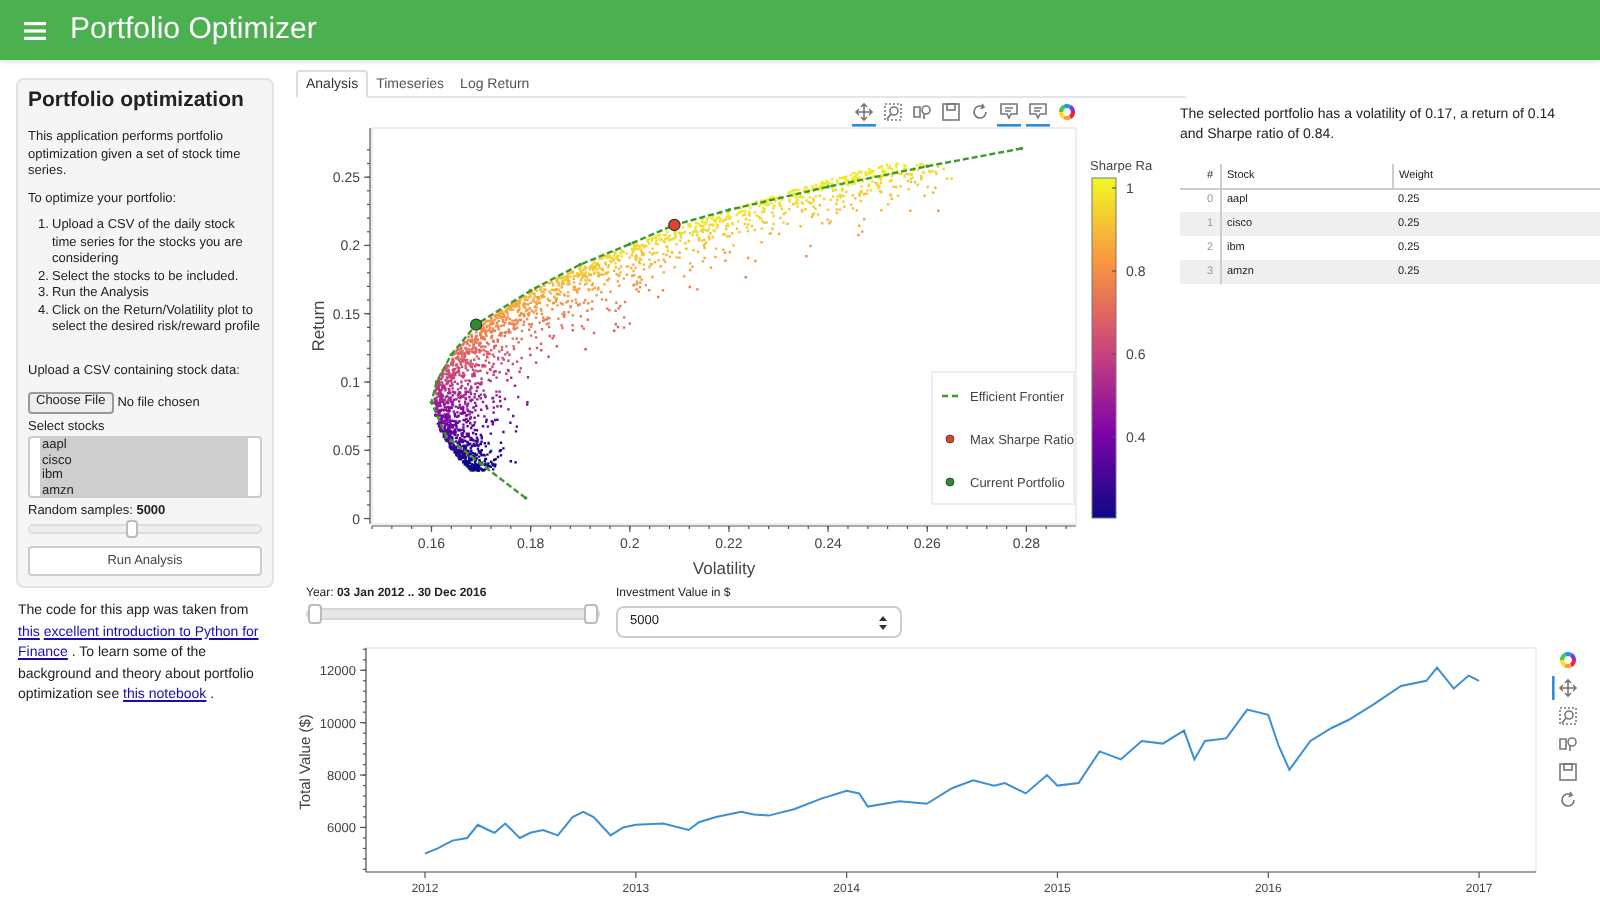 The height and width of the screenshot is (908, 1600). What do you see at coordinates (131, 529) in the screenshot?
I see `slider-thumb` at bounding box center [131, 529].